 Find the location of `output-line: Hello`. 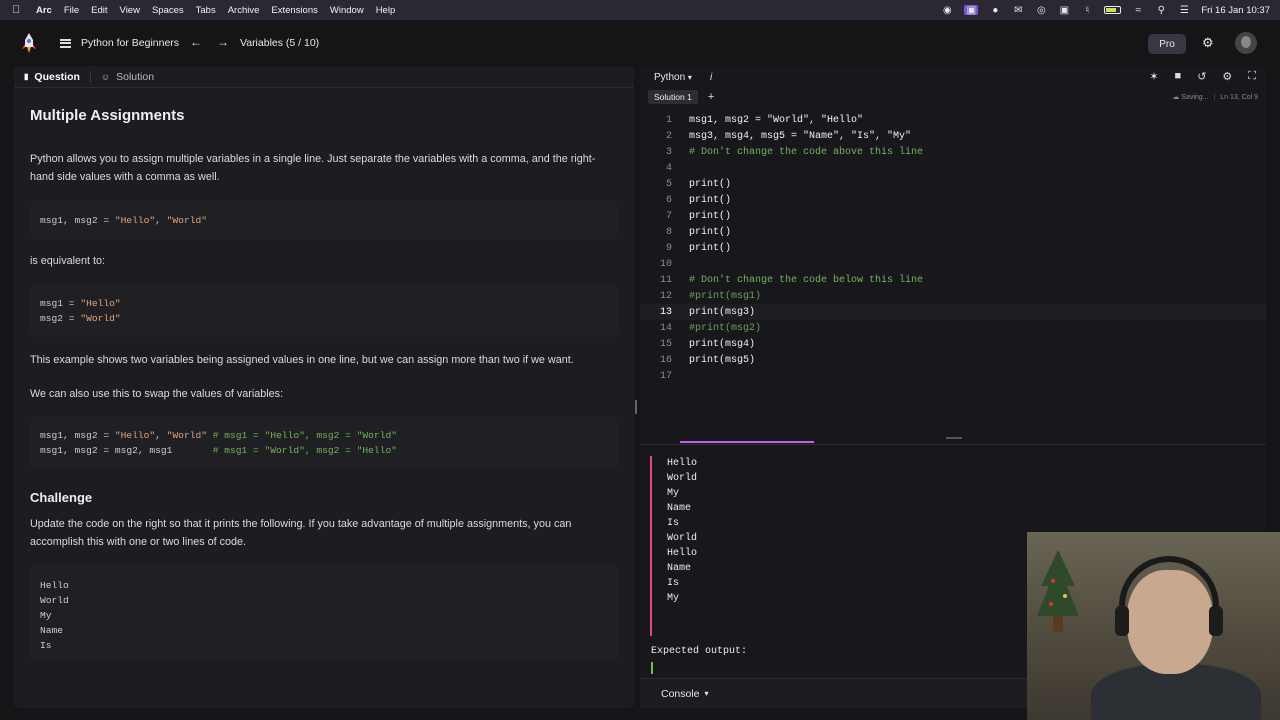

output-line: Hello is located at coordinates (682, 463).